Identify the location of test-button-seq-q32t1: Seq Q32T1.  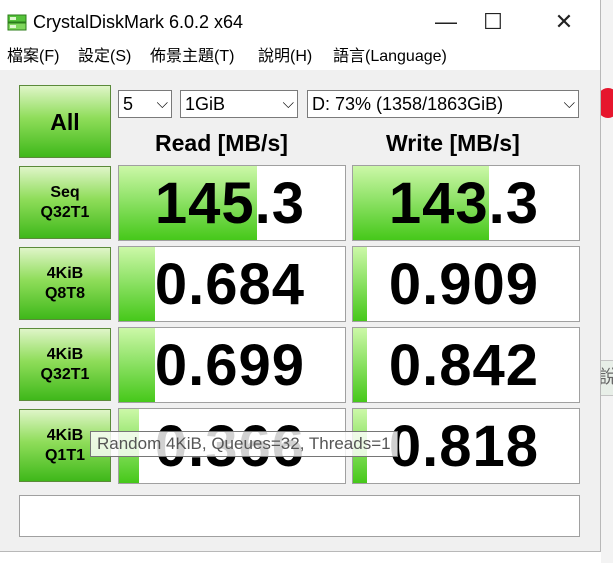
(65, 202).